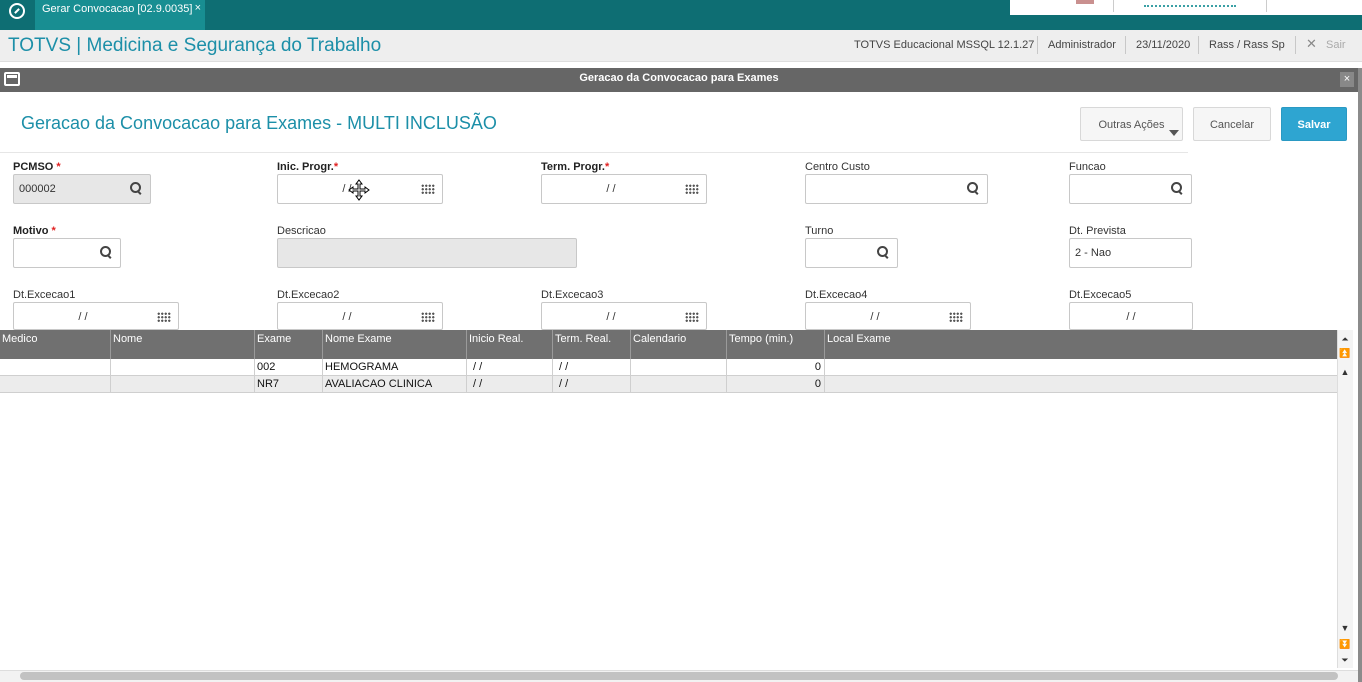  I want to click on column-header-term-real: Term. Real., so click(592, 344).